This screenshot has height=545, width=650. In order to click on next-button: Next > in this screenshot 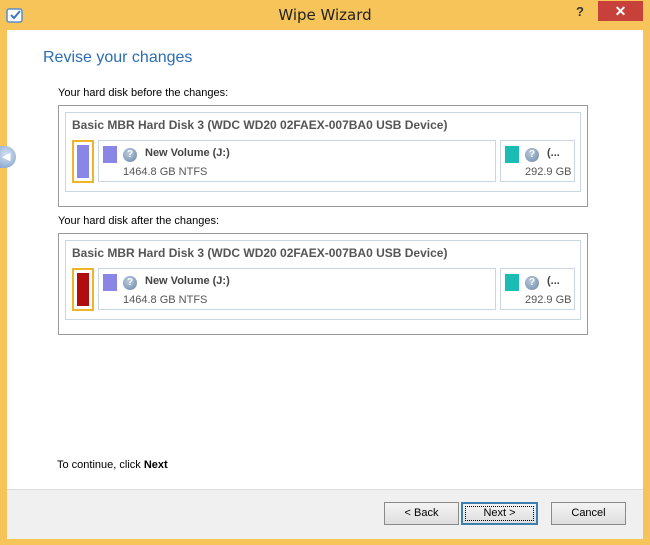, I will do `click(499, 513)`.